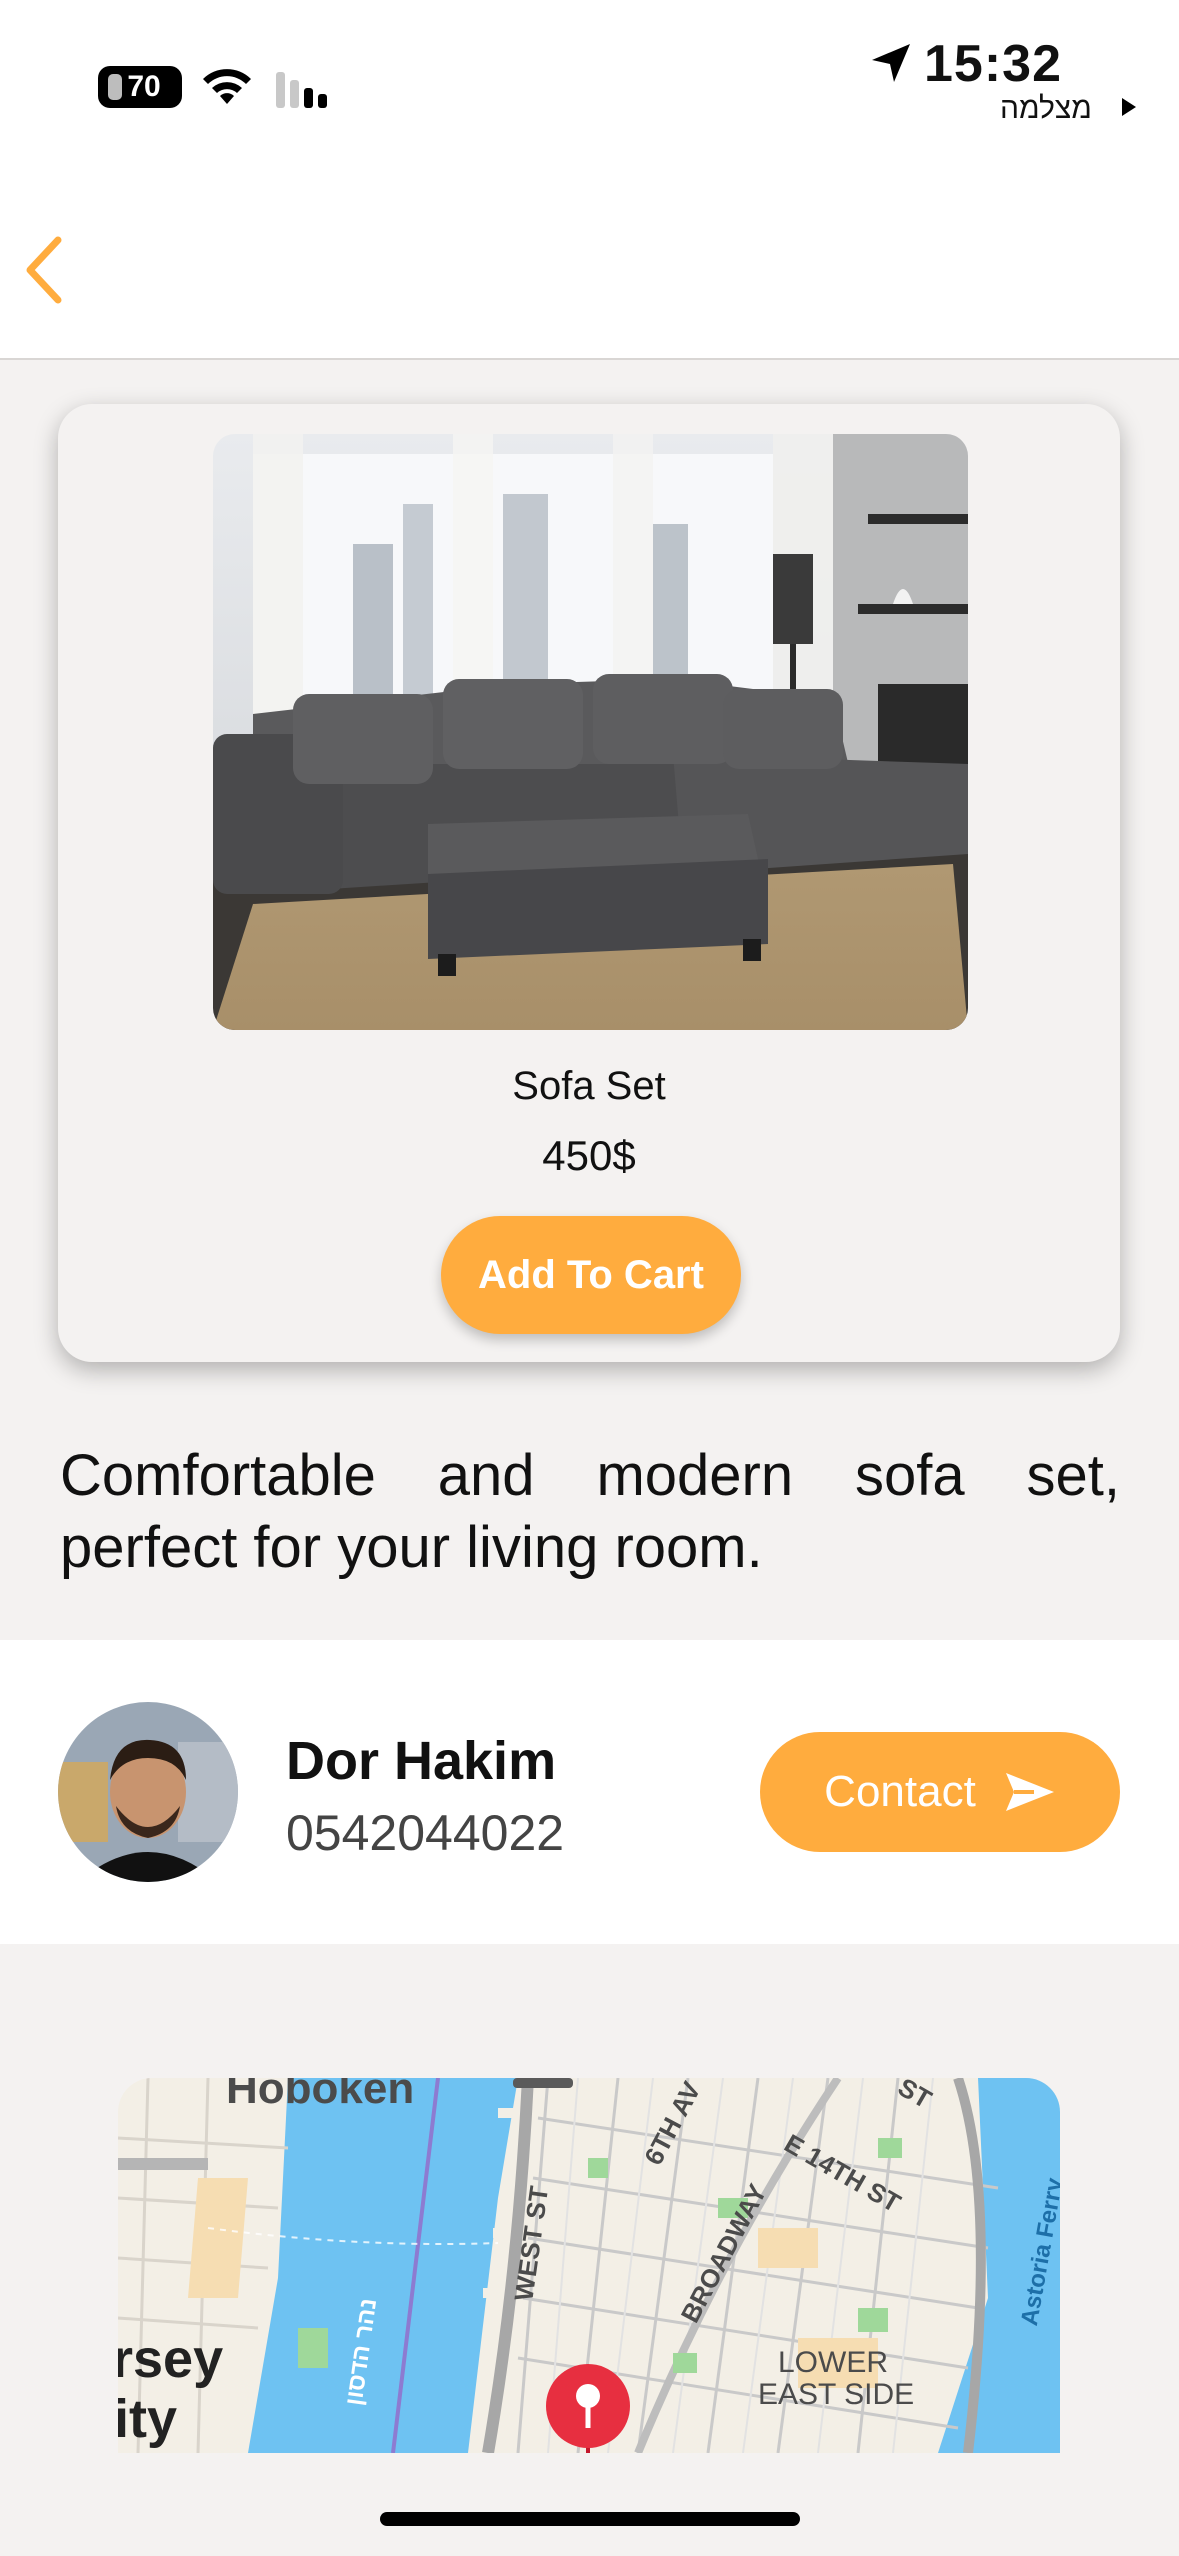 The width and height of the screenshot is (1179, 2556). Describe the element at coordinates (421, 1761) in the screenshot. I see `seller-name: Dor Hakim` at that location.